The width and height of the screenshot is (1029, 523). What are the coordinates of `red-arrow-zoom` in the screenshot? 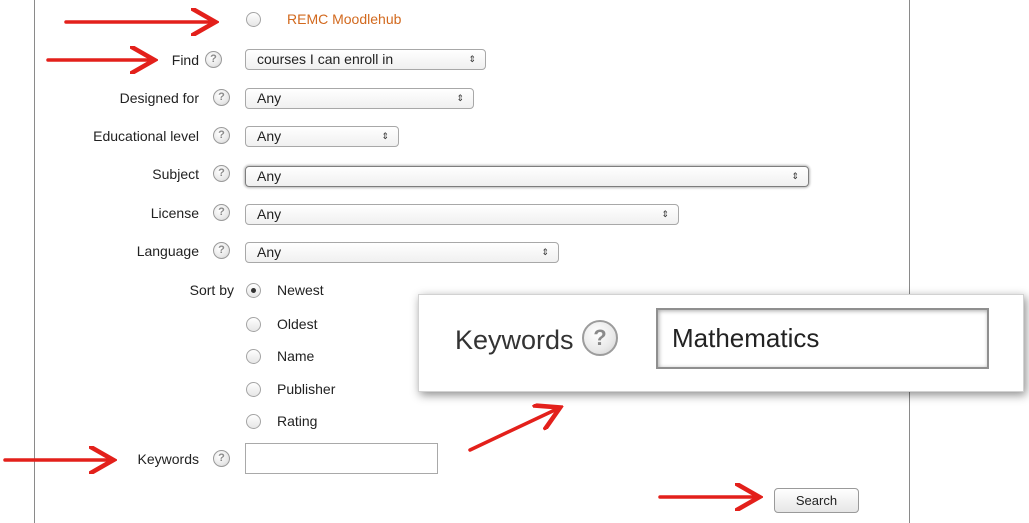 It's located at (512, 430).